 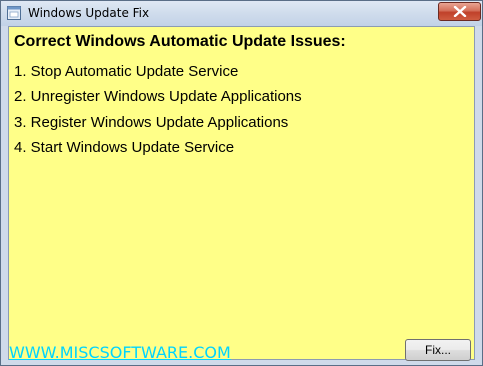 What do you see at coordinates (14, 13) in the screenshot?
I see `app-icon` at bounding box center [14, 13].